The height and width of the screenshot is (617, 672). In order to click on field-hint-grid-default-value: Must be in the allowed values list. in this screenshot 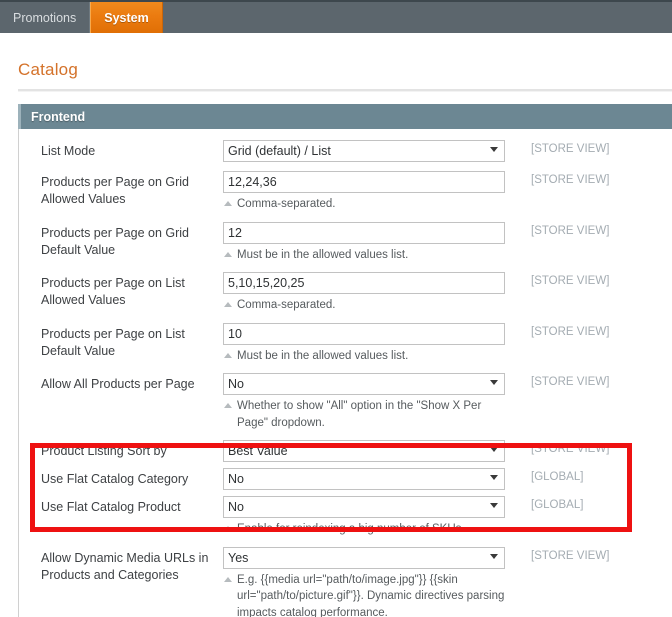, I will do `click(364, 255)`.